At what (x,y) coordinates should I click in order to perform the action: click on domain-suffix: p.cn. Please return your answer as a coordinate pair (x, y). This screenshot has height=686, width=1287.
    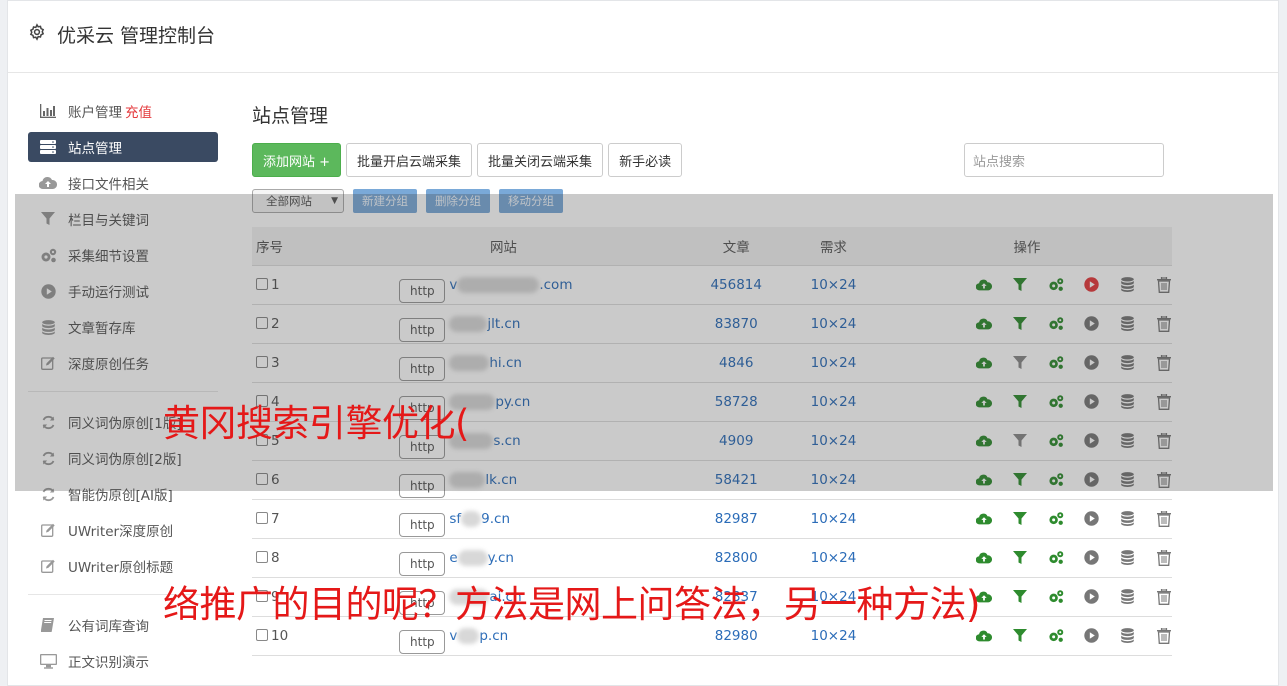
    Looking at the image, I should click on (494, 635).